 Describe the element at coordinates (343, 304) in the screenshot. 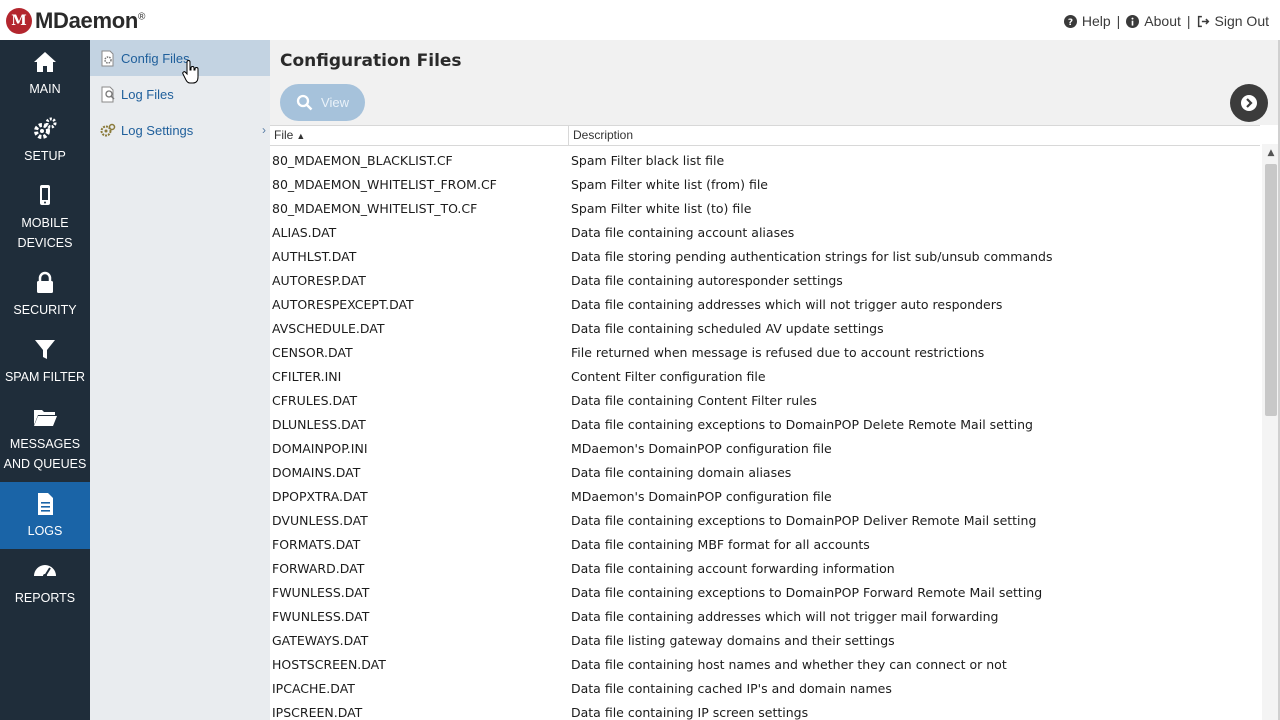

I see `file-cell: AUTORESPEXCEPT.DAT` at that location.